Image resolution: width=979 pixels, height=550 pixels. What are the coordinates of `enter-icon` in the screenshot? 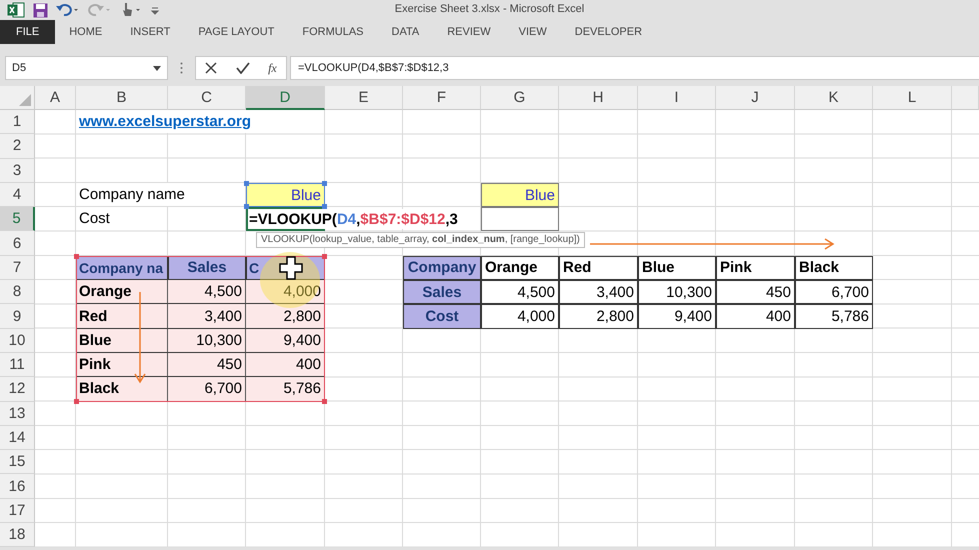 It's located at (243, 68).